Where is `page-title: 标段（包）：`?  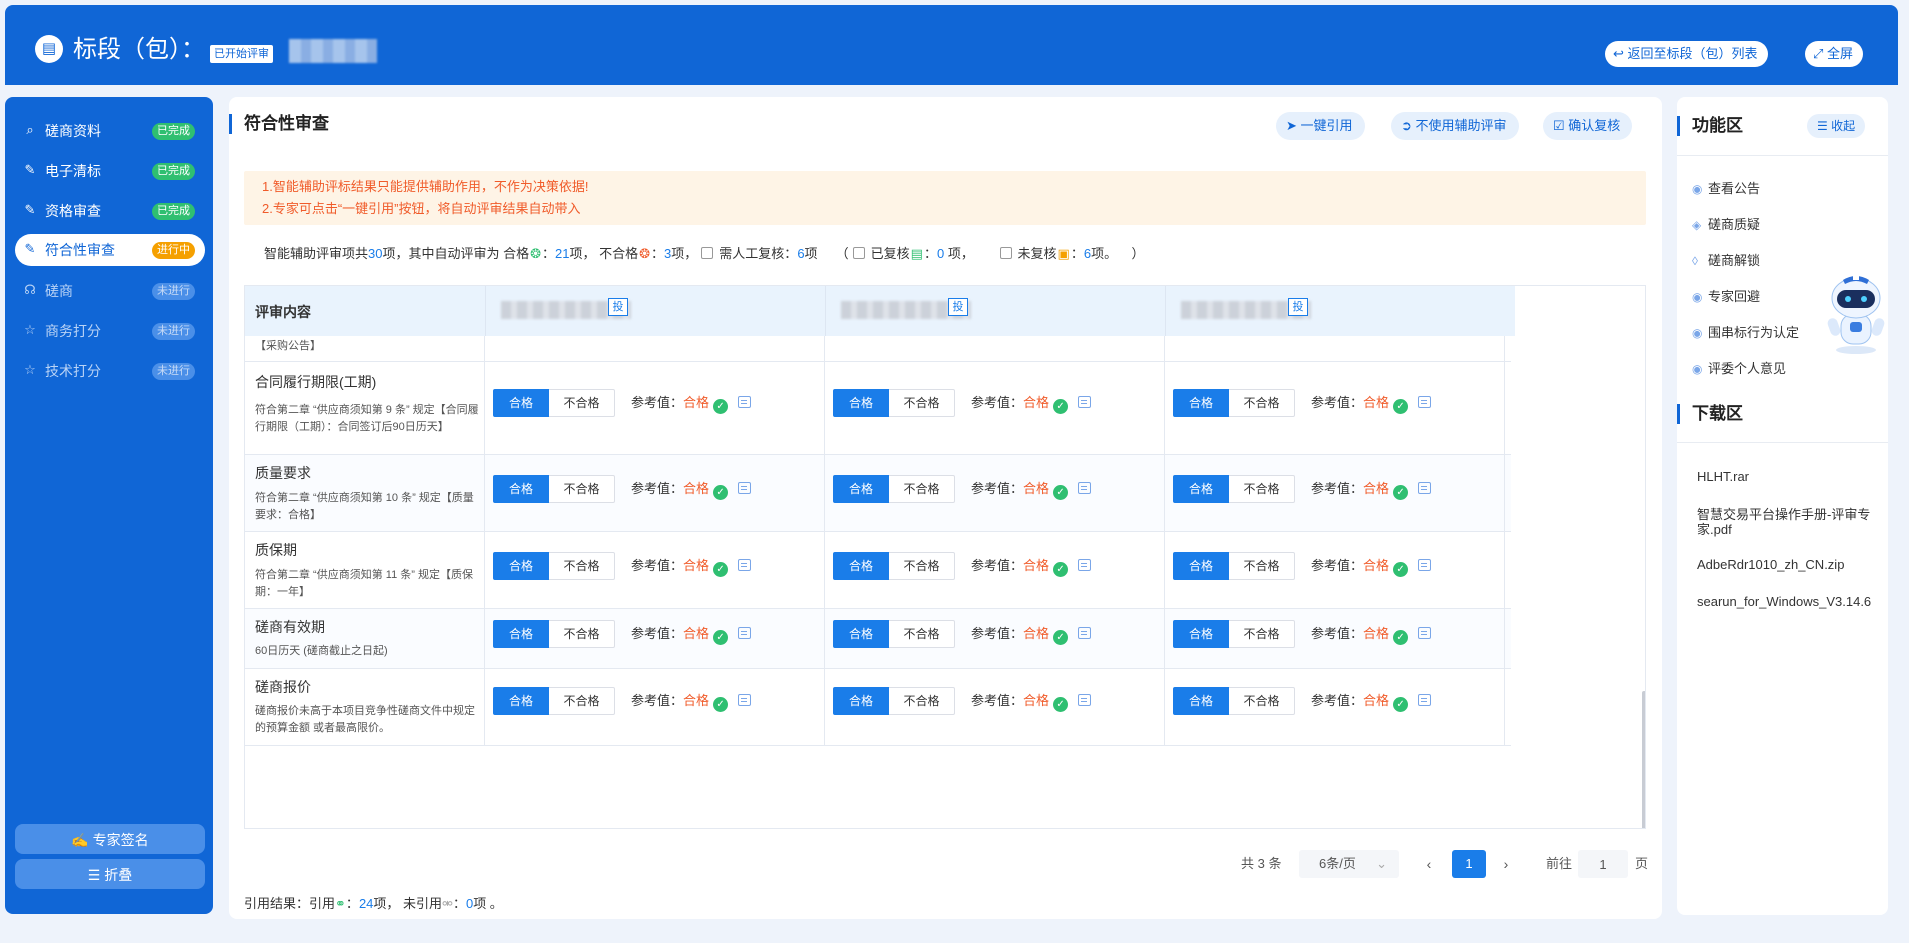 page-title: 标段（包）： is located at coordinates (139, 49).